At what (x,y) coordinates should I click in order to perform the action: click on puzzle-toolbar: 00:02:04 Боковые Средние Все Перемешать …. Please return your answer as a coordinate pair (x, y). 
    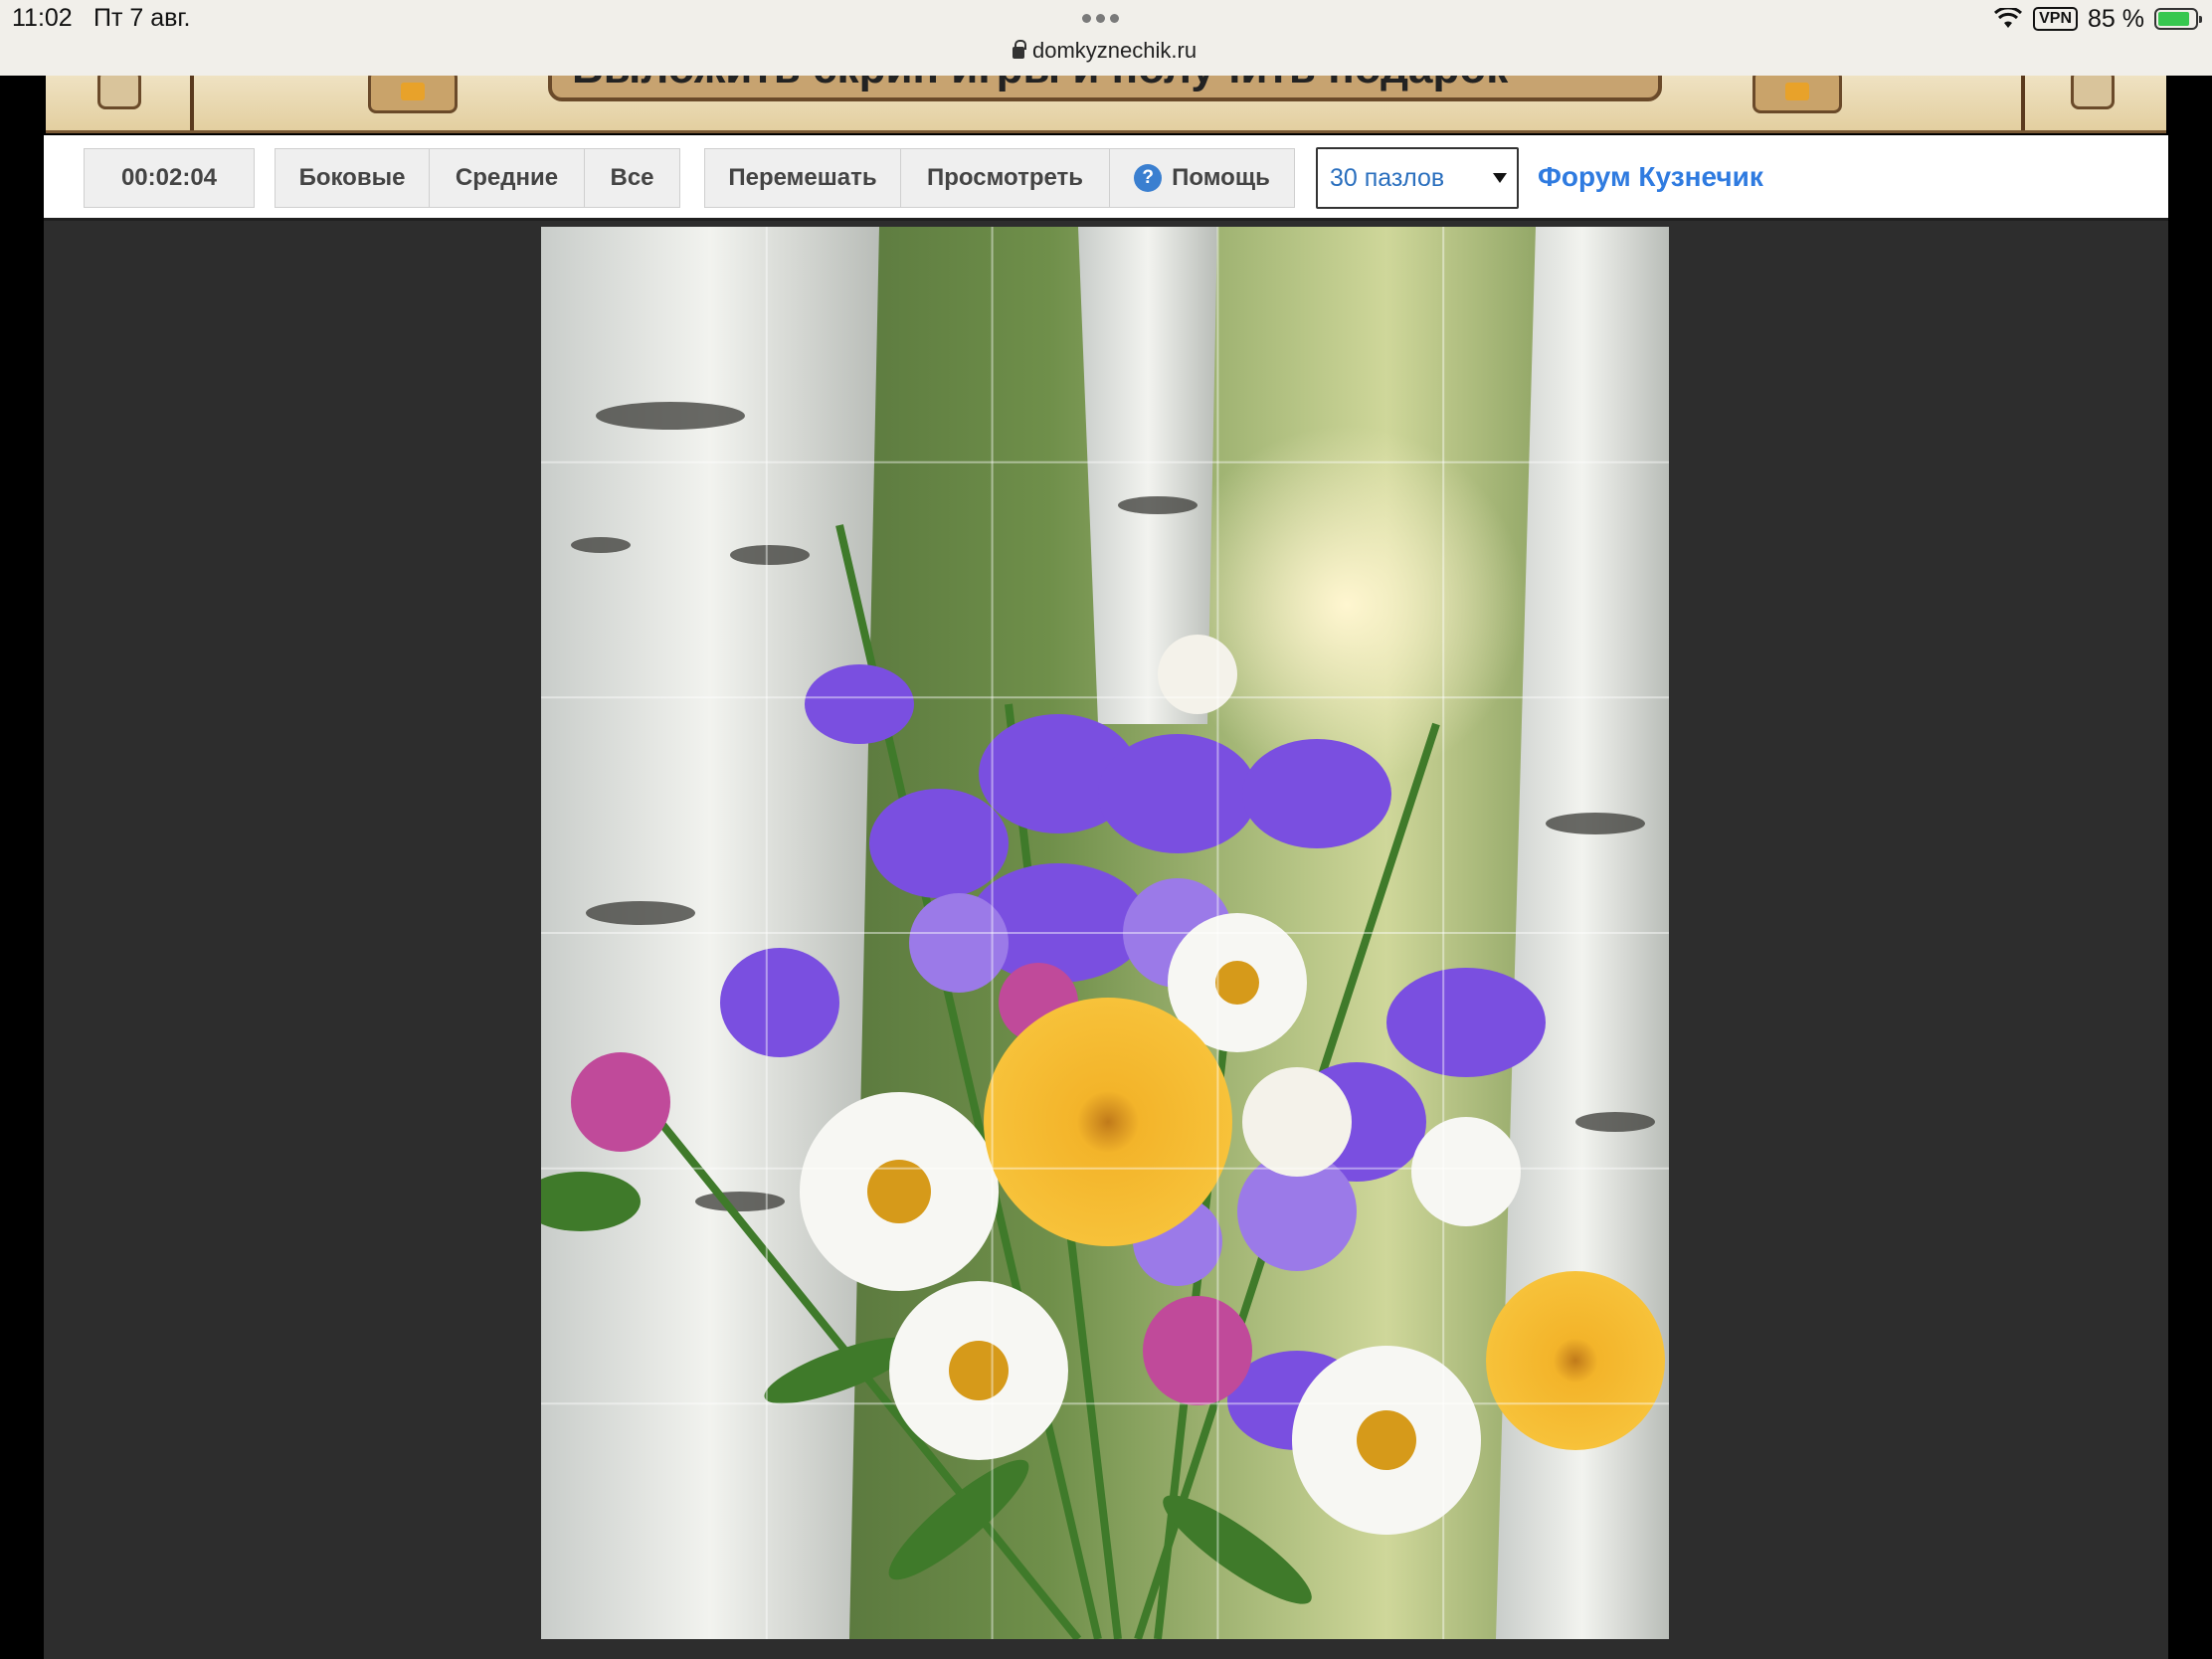
    Looking at the image, I should click on (1106, 178).